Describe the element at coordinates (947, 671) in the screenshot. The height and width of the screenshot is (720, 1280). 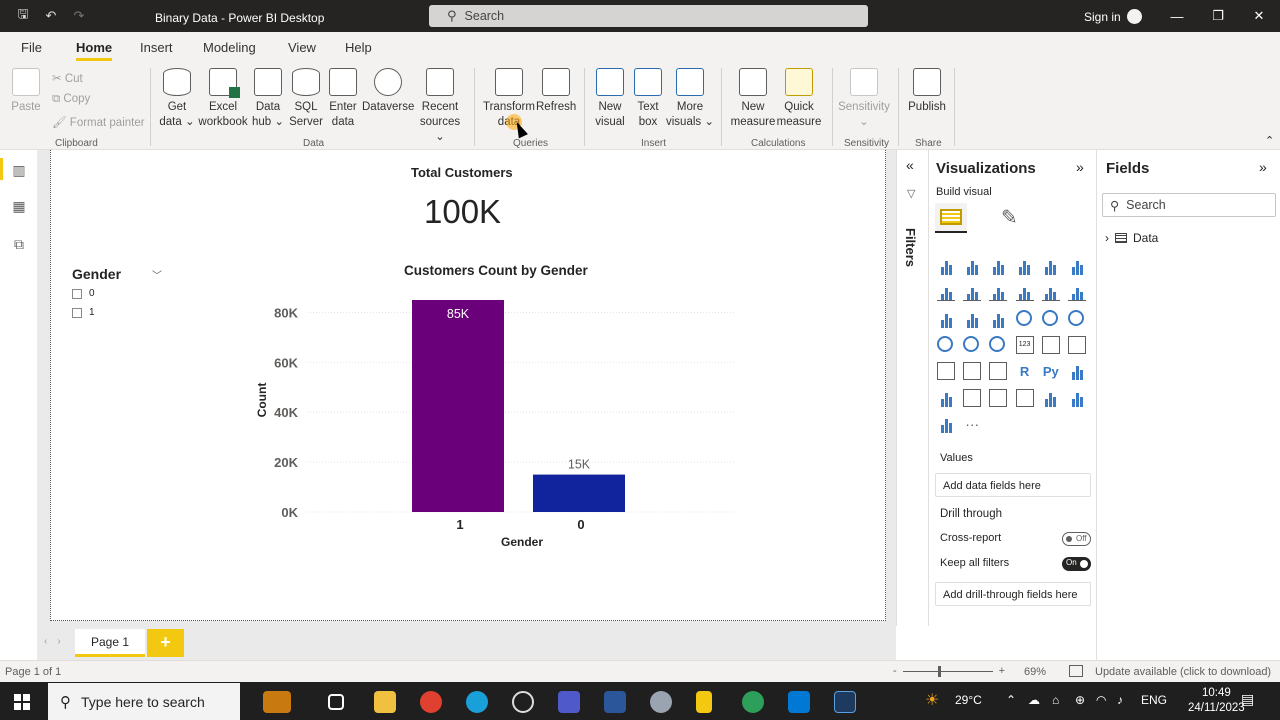
I see `zoom-track` at that location.